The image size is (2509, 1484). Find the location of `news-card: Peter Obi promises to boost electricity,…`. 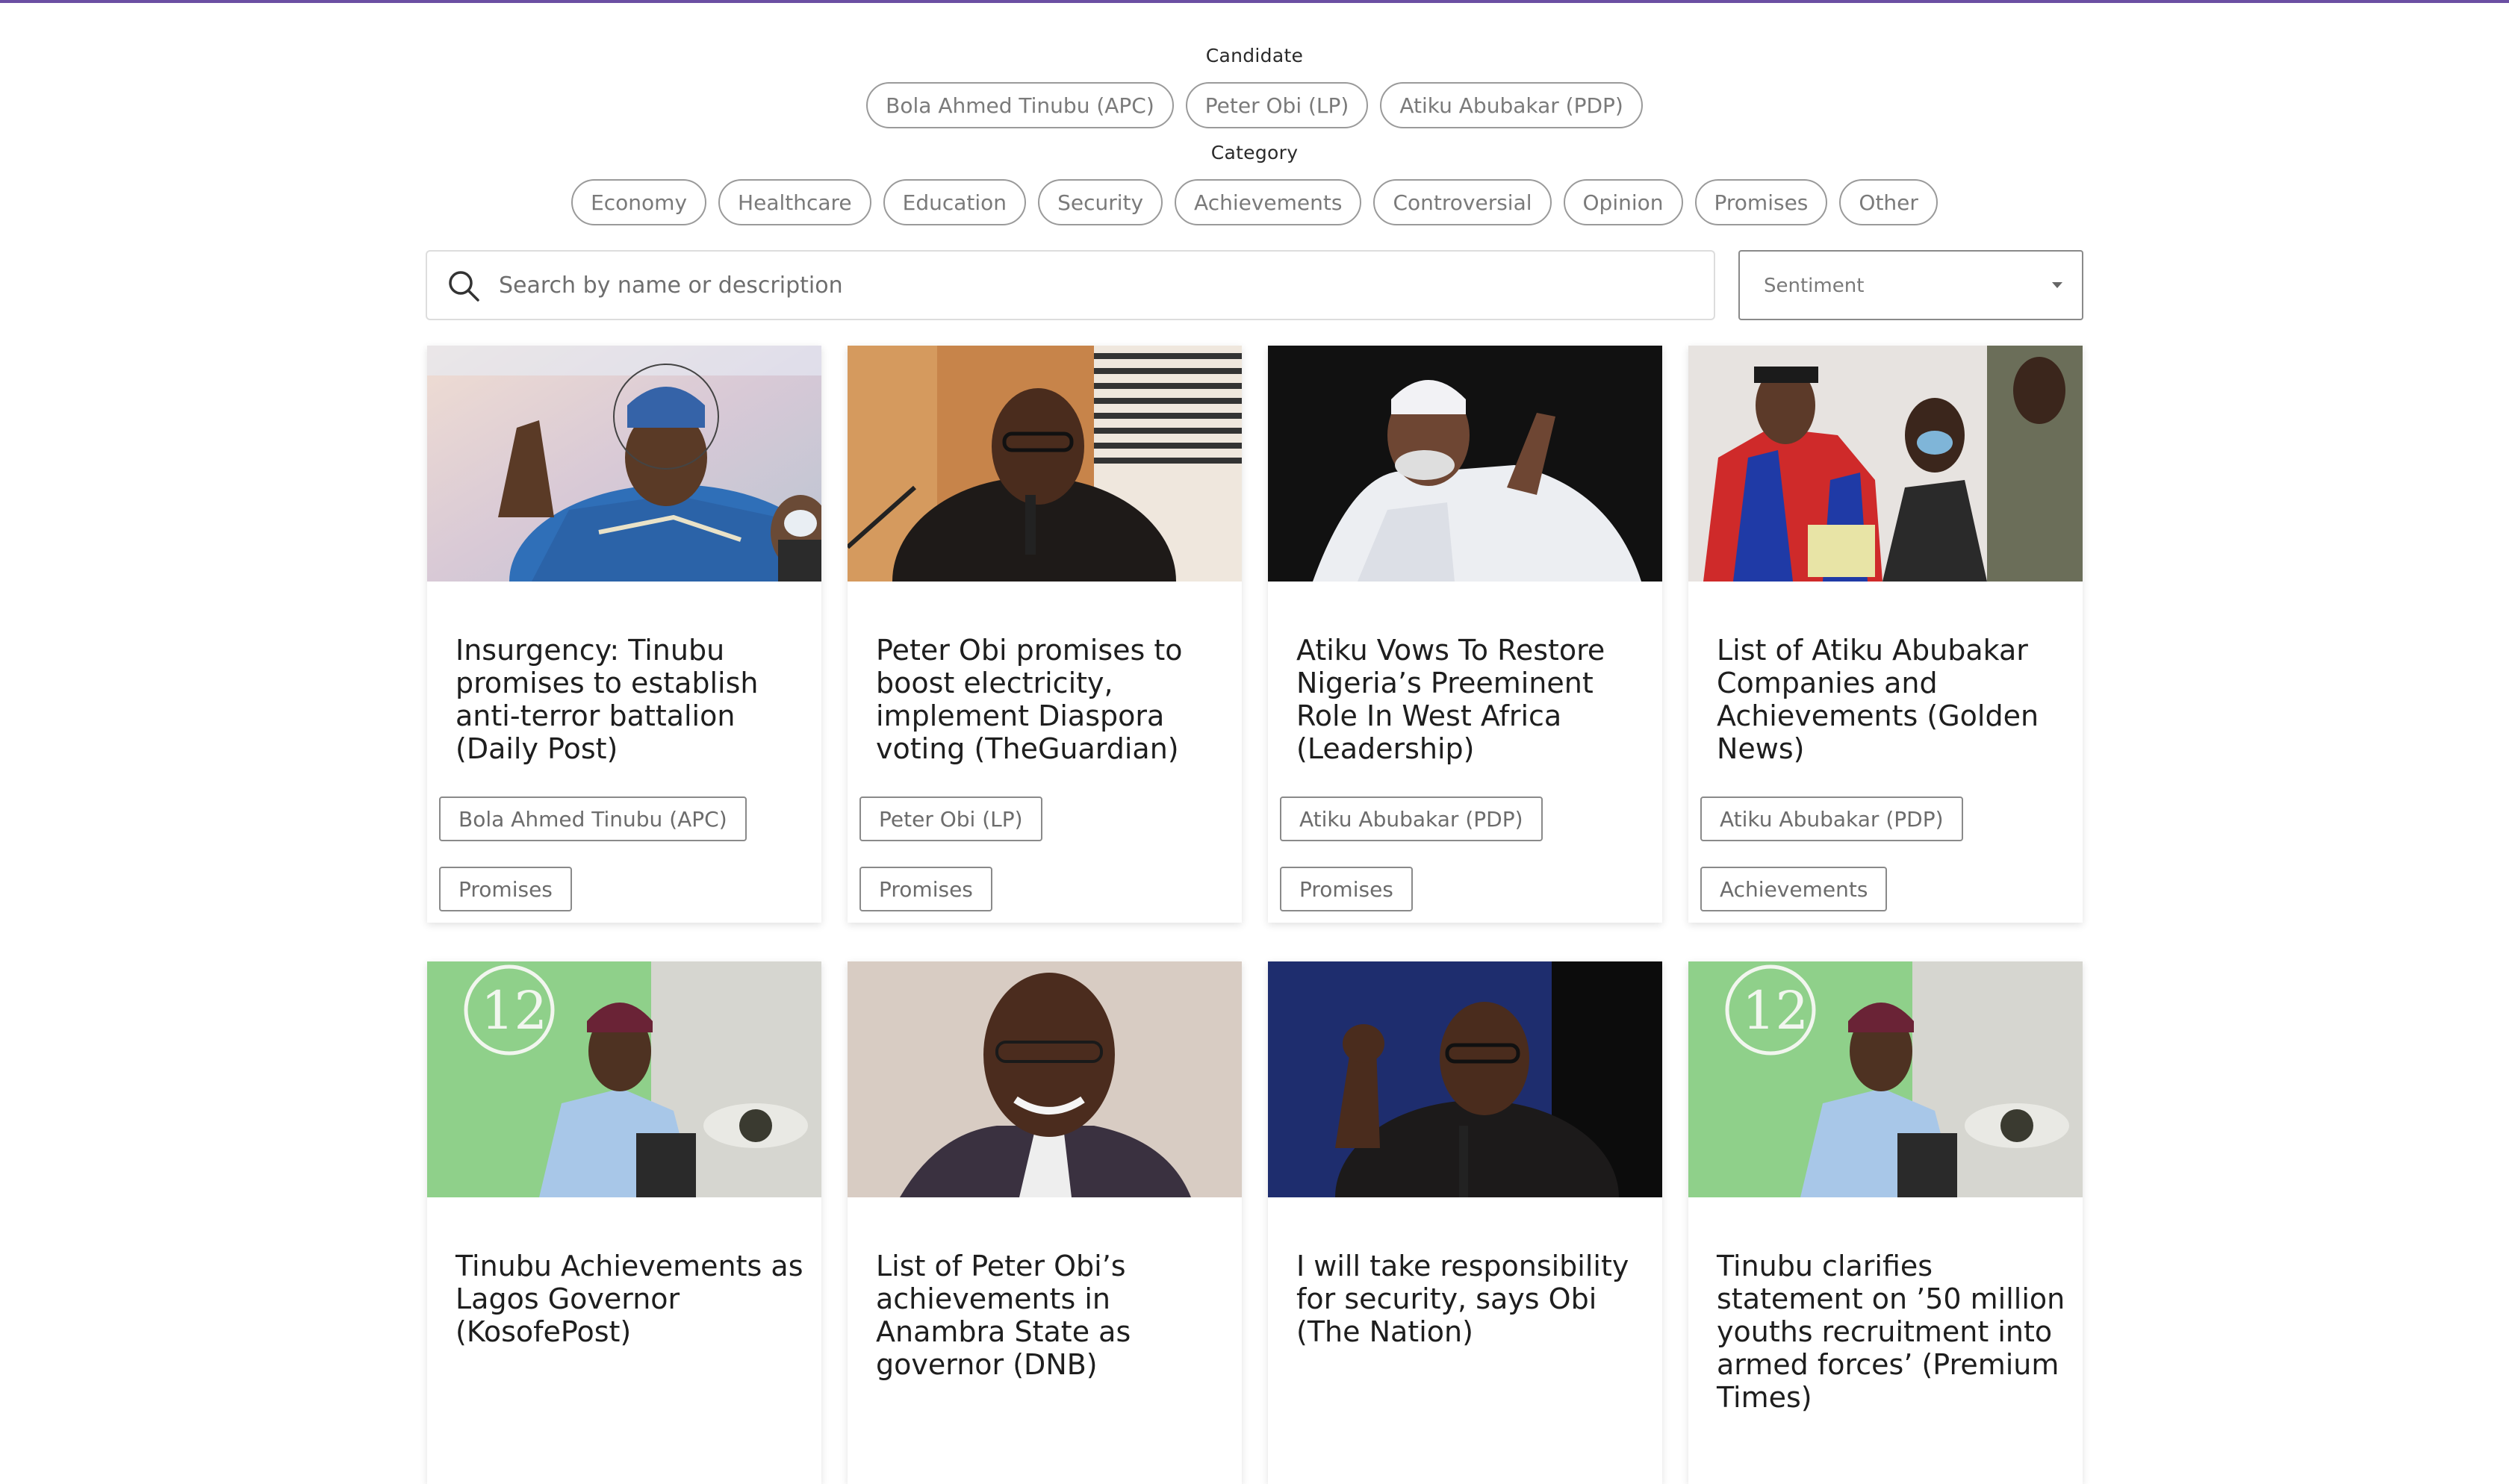

news-card: Peter Obi promises to boost electricity,… is located at coordinates (1045, 634).